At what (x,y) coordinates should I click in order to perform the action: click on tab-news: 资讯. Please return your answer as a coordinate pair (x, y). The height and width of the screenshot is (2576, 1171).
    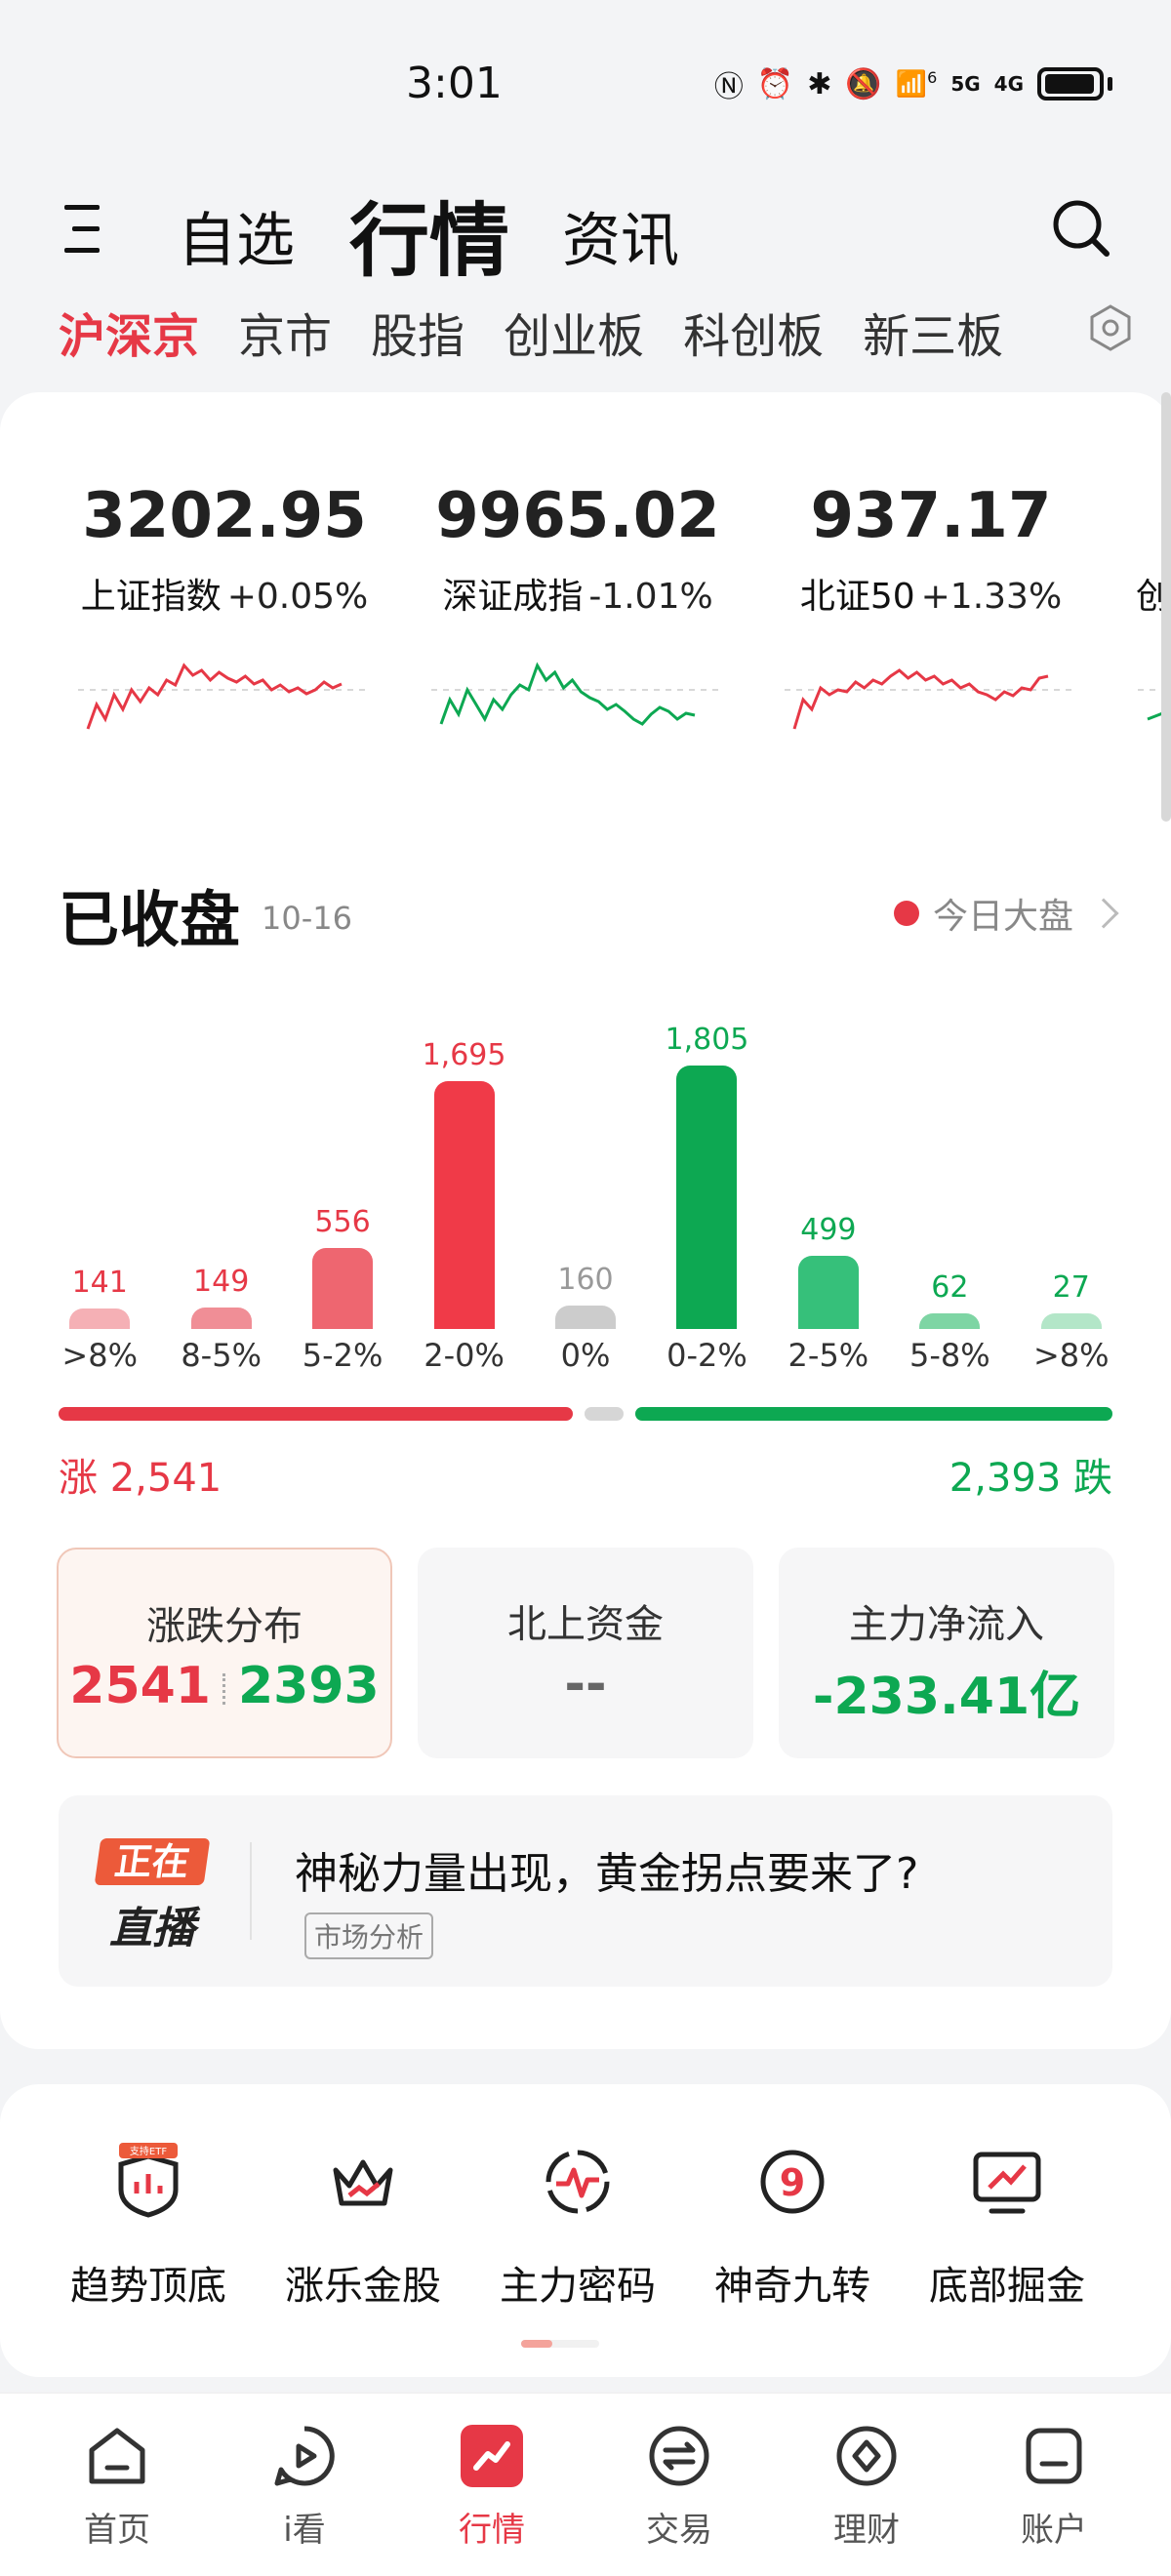
    Looking at the image, I should click on (620, 235).